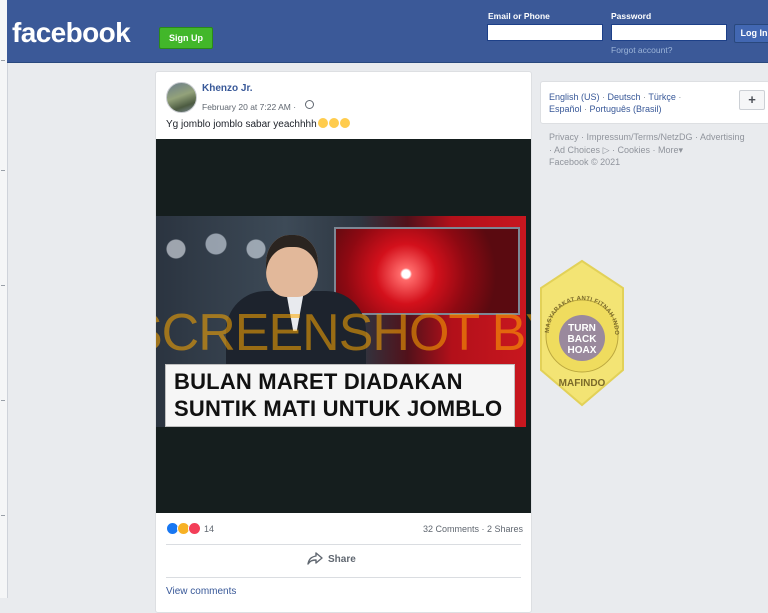 Image resolution: width=768 pixels, height=613 pixels. What do you see at coordinates (343, 333) in the screenshot?
I see `screenshot-watermark: SCREENSHOT BY` at bounding box center [343, 333].